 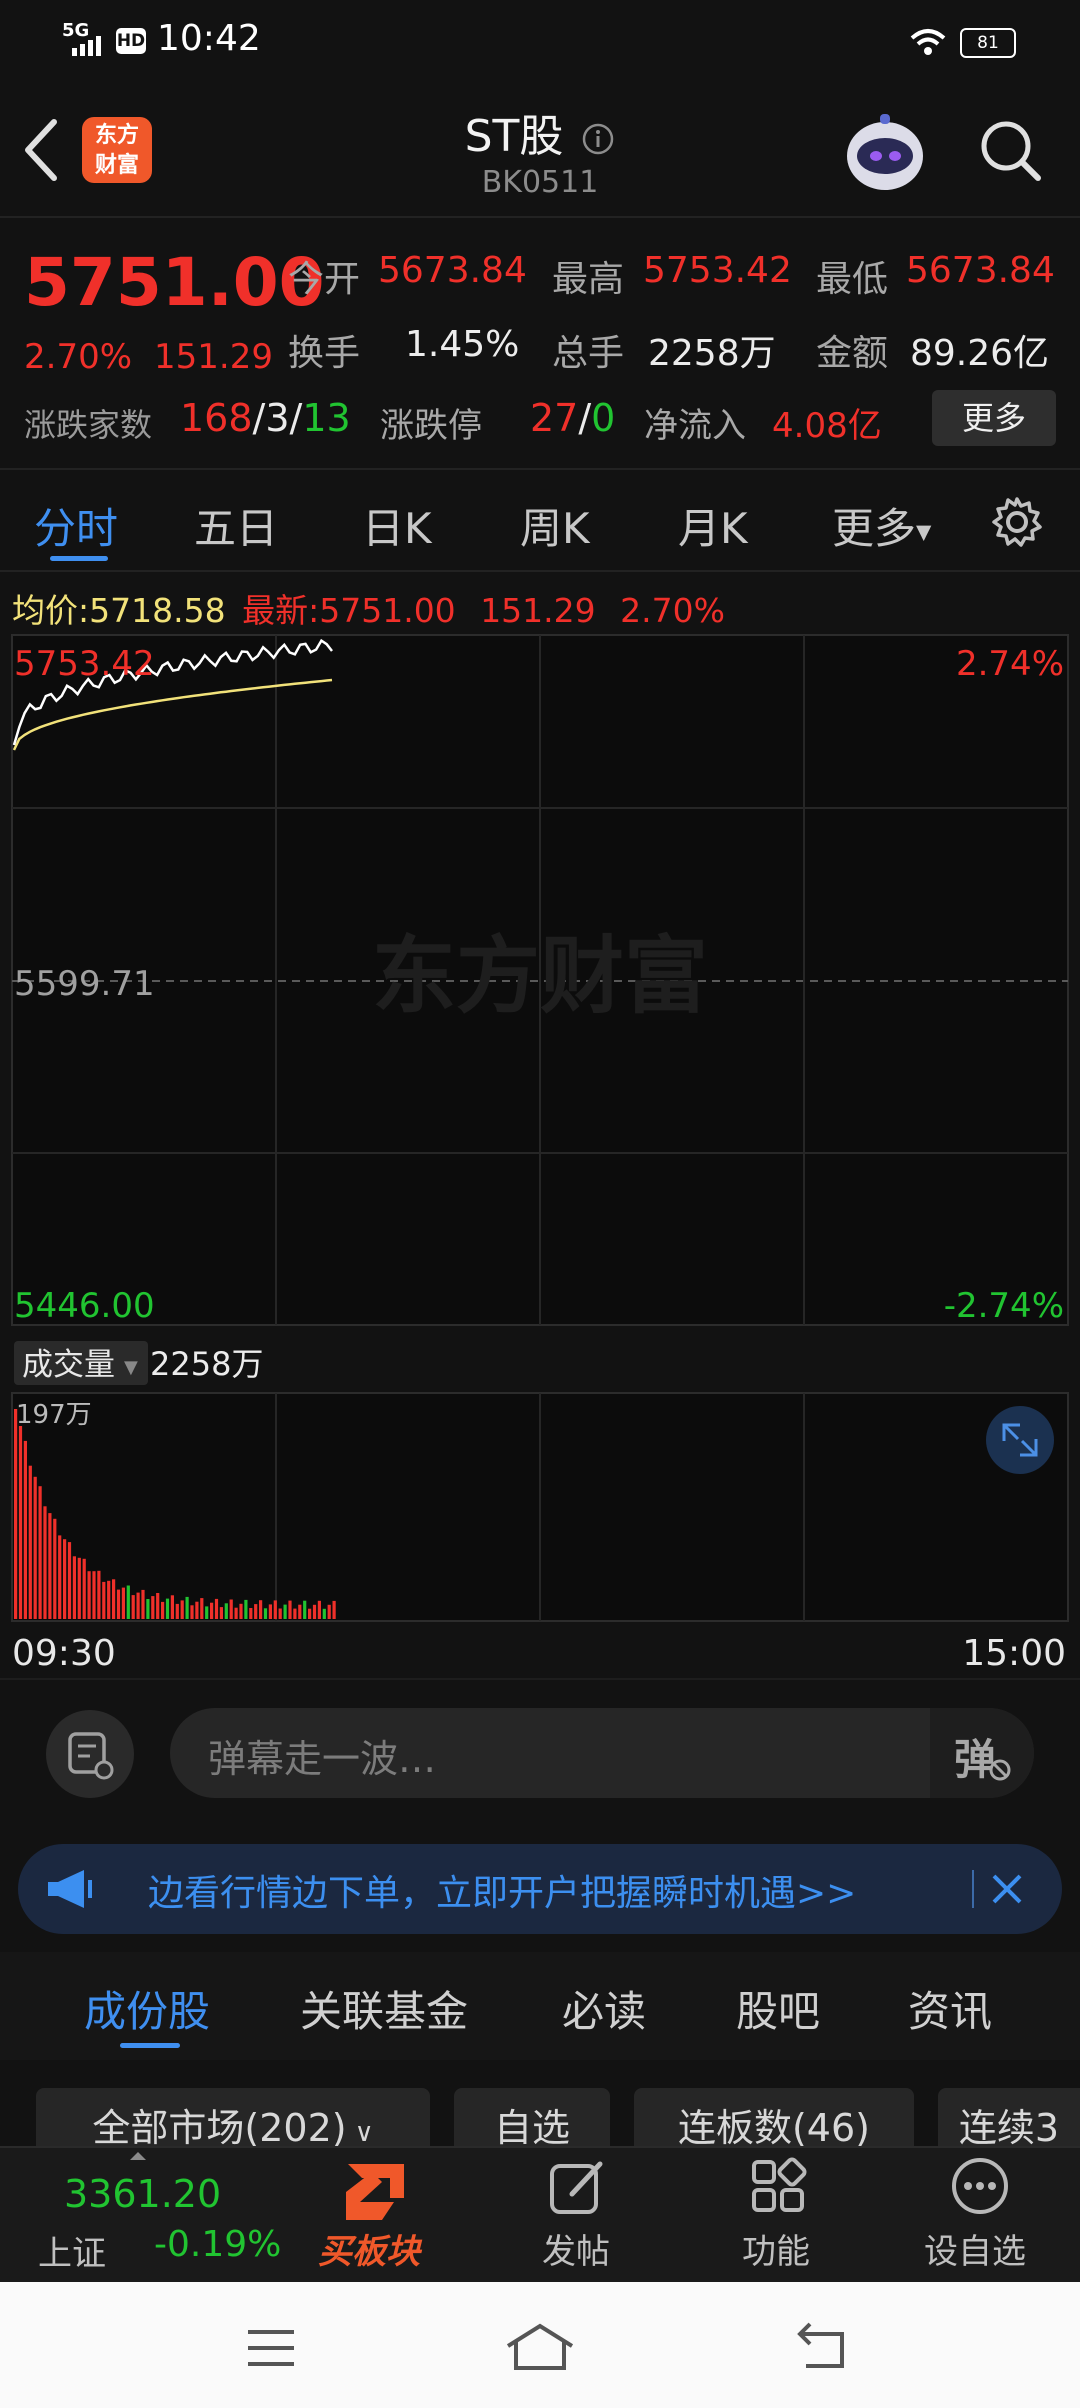 What do you see at coordinates (778, 2186) in the screenshot?
I see `functions-grid-icon` at bounding box center [778, 2186].